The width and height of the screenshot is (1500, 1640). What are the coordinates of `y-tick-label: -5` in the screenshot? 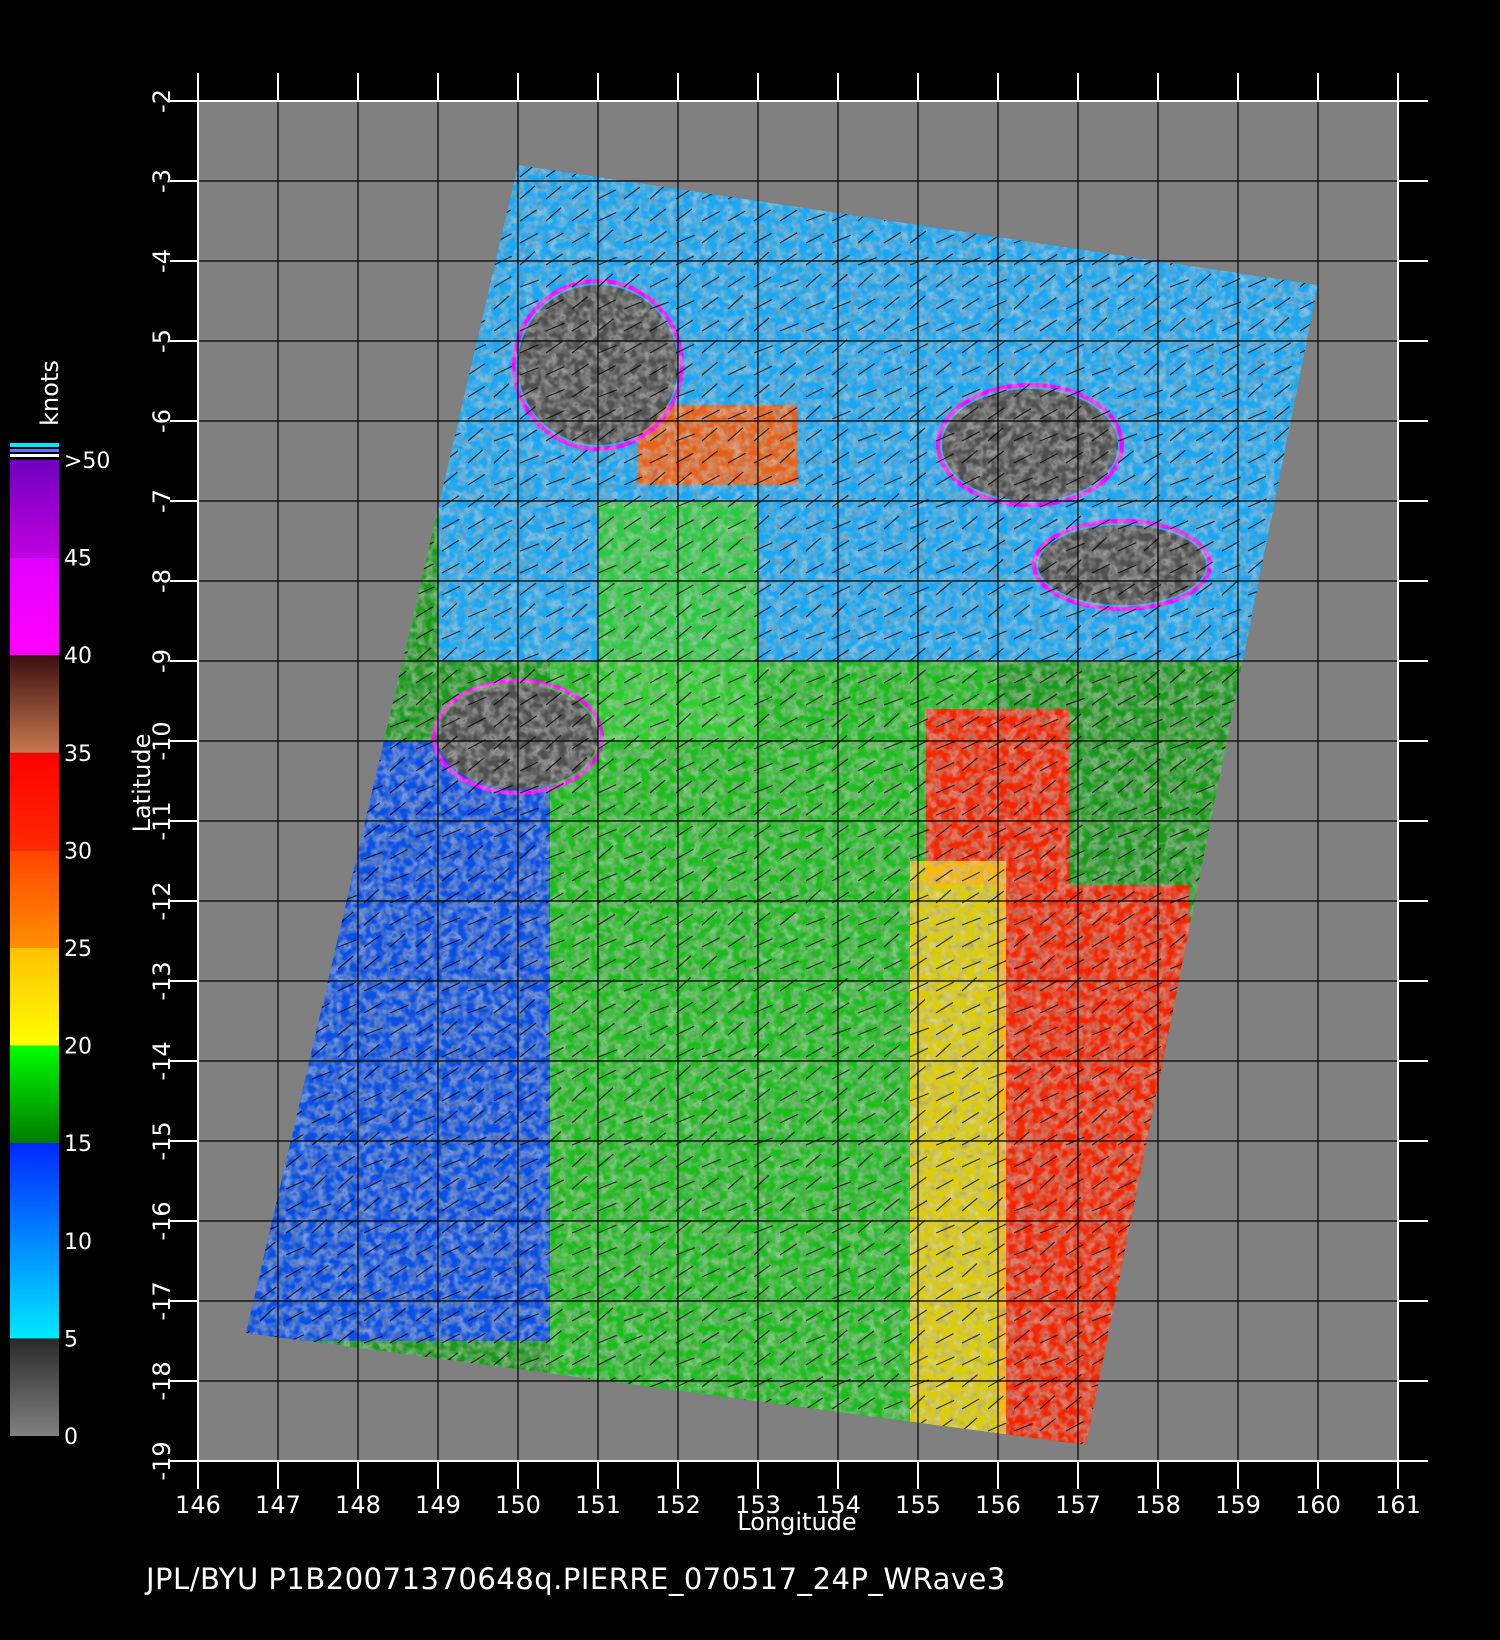 It's located at (162, 341).